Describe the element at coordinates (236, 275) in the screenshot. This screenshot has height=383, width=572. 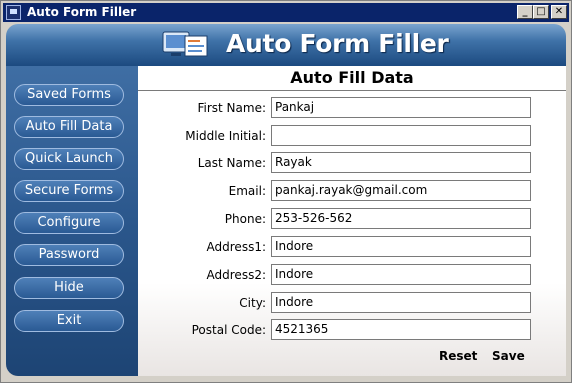
I see `address2-label: Address2:` at that location.